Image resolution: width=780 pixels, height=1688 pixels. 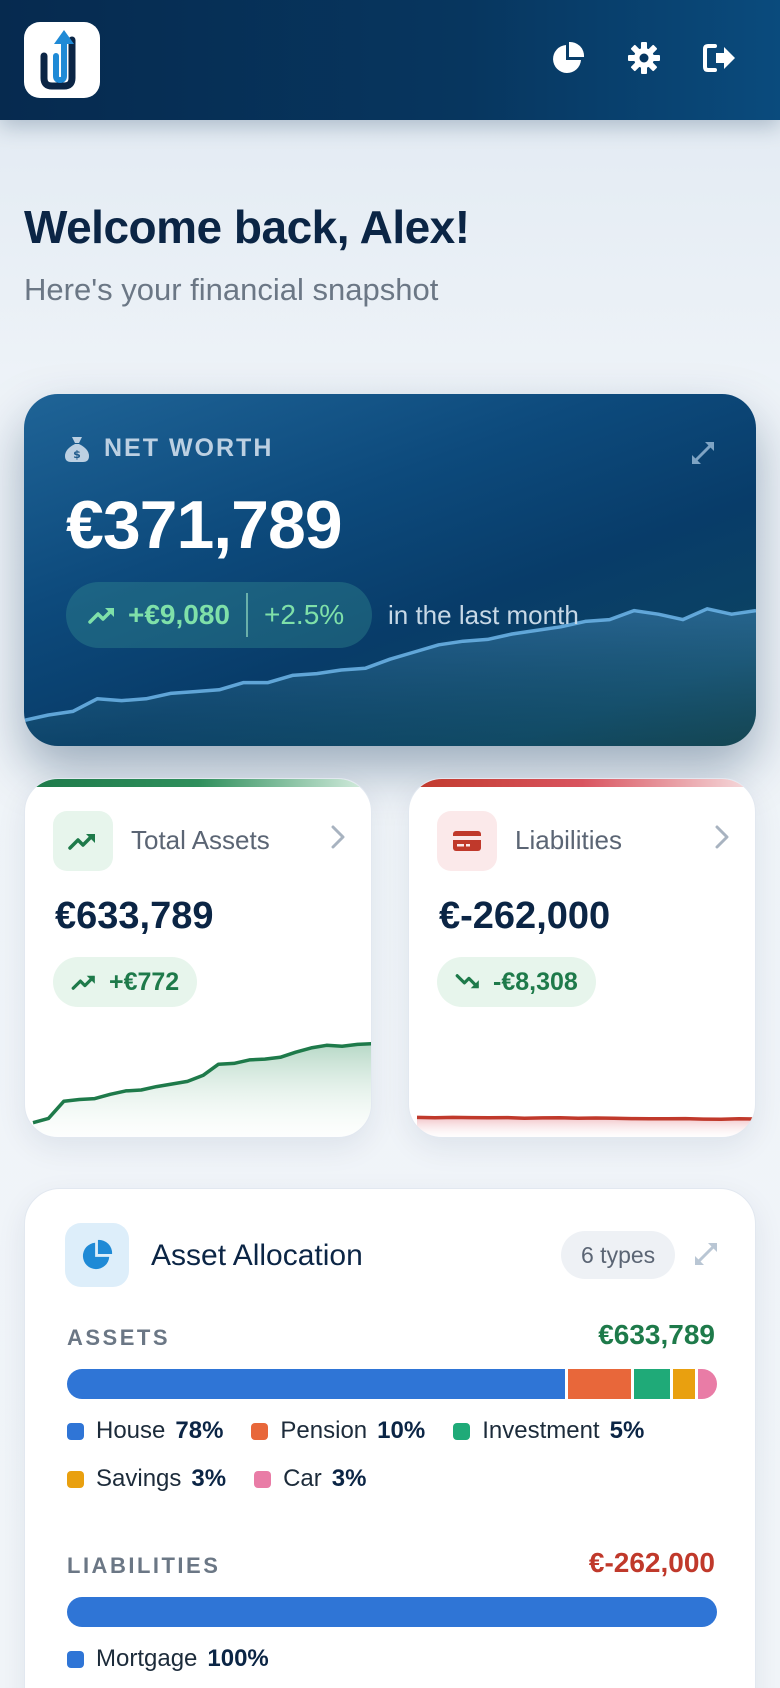 I want to click on assets-legend-item-investment: Investment 5%, so click(x=548, y=1431).